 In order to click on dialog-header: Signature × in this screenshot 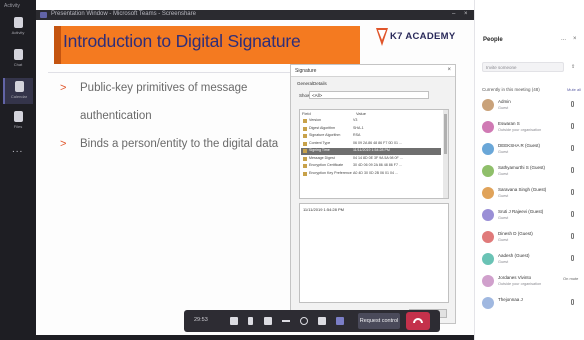, I will do `click(373, 71)`.